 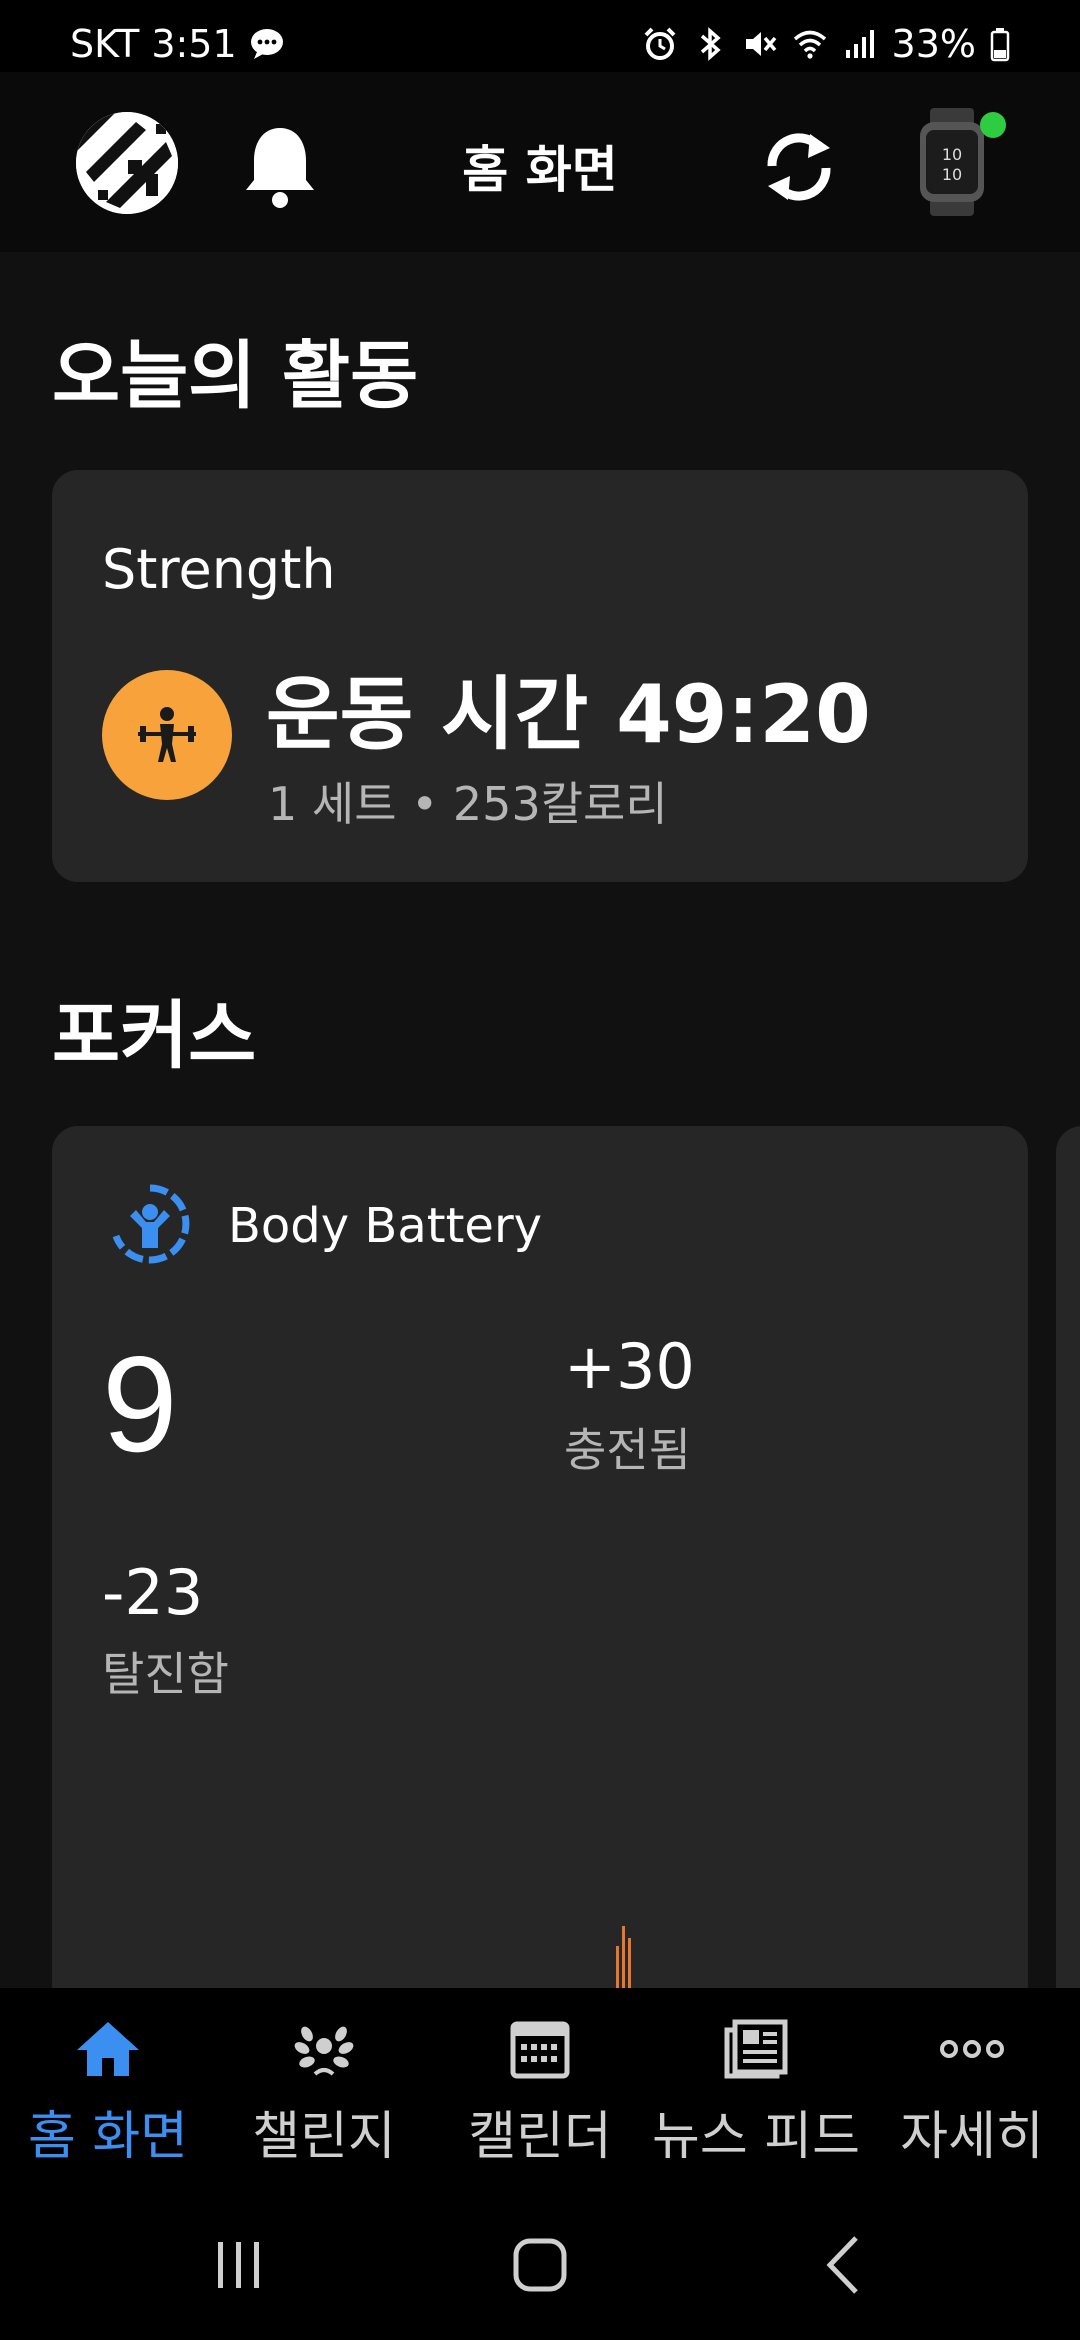 I want to click on body-battery-icon, so click(x=151, y=1224).